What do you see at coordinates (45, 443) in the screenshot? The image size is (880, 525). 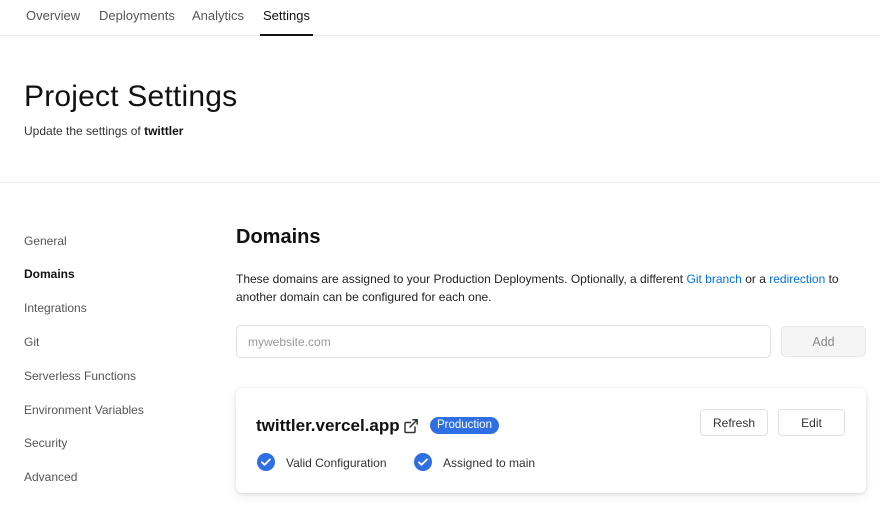 I see `sidebar-item-security: Security` at bounding box center [45, 443].